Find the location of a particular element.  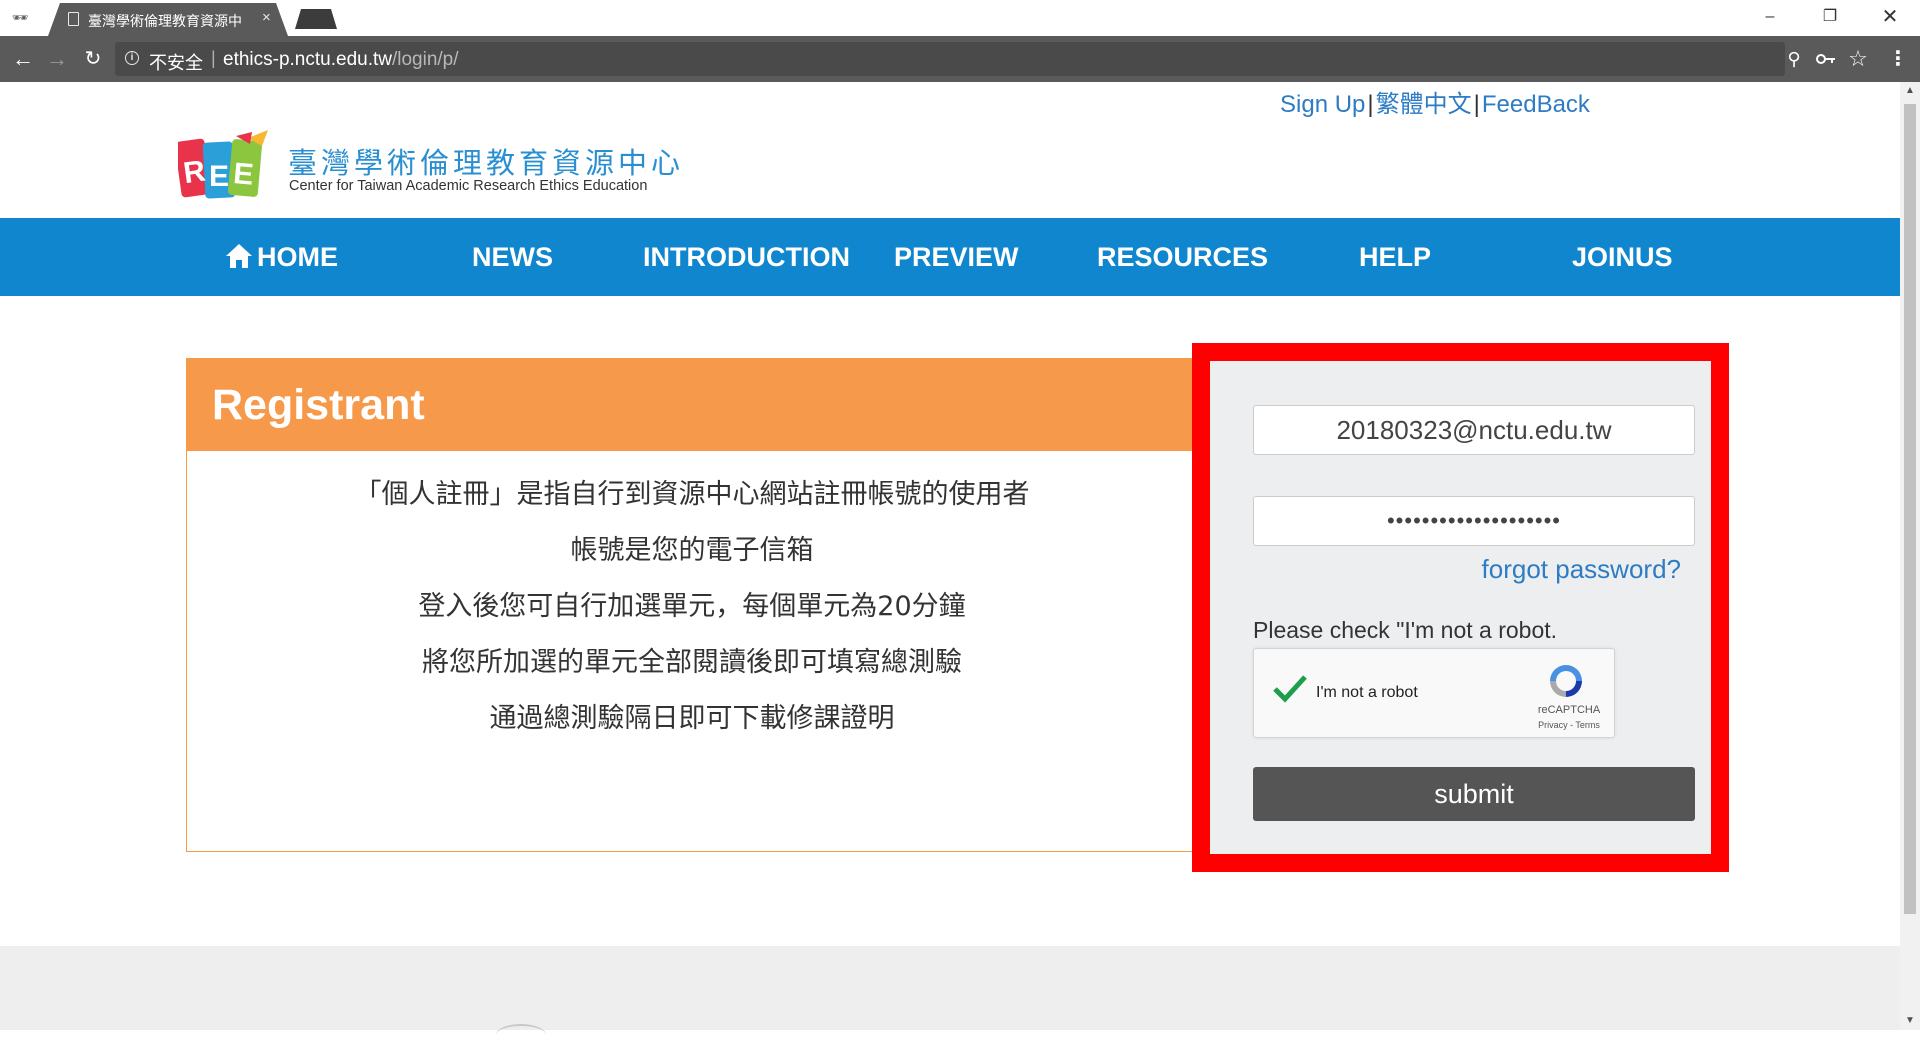

reload-icon: ↻ is located at coordinates (93, 59).